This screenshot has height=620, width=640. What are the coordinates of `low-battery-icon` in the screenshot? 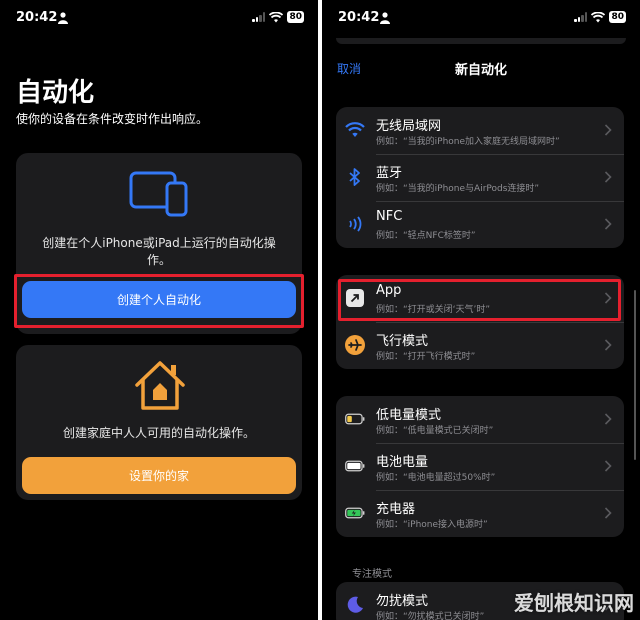 It's located at (355, 419).